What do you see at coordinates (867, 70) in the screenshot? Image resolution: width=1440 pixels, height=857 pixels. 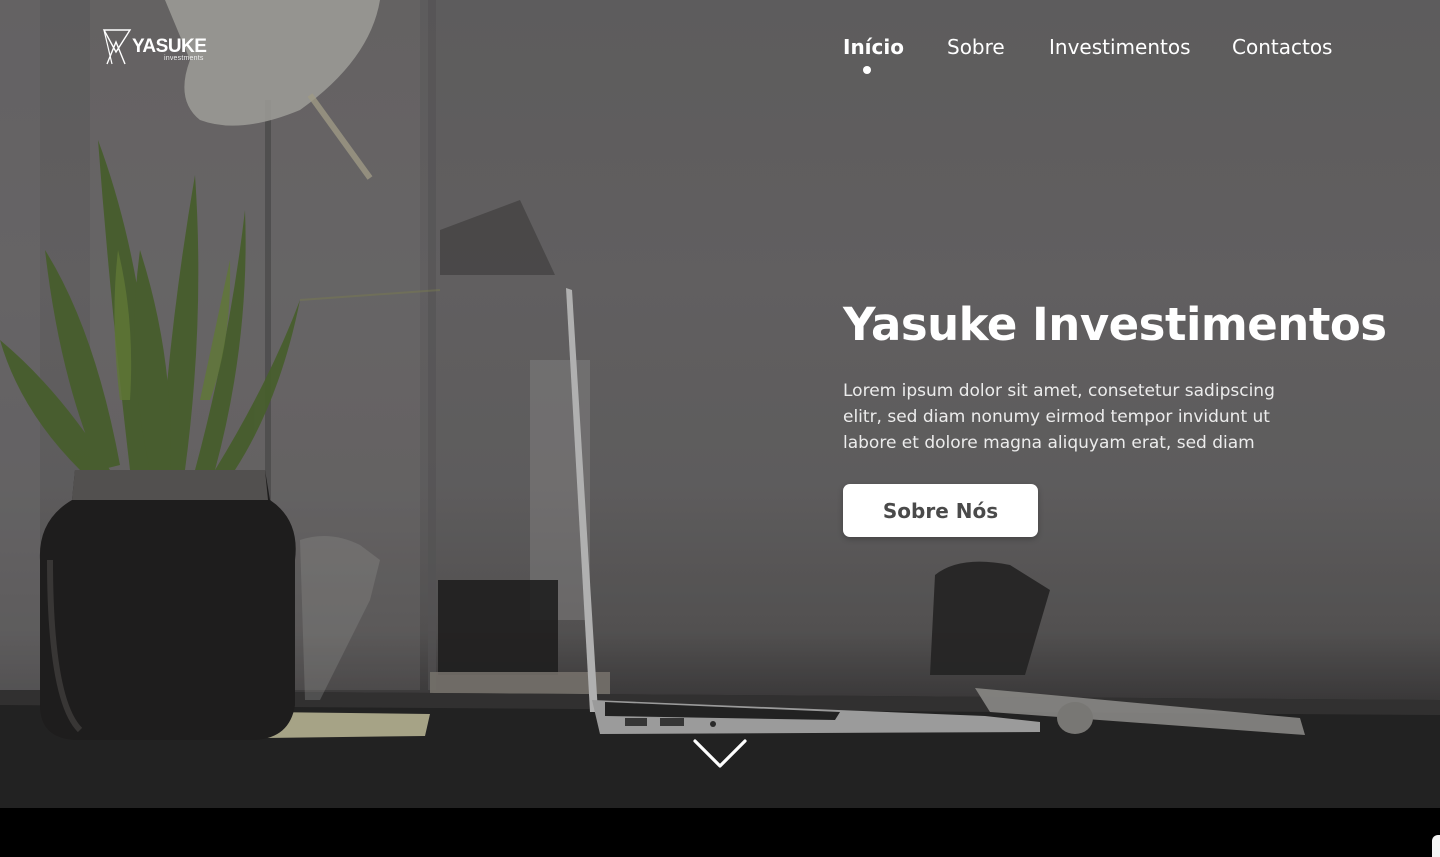 I see `nav-active-indicator` at bounding box center [867, 70].